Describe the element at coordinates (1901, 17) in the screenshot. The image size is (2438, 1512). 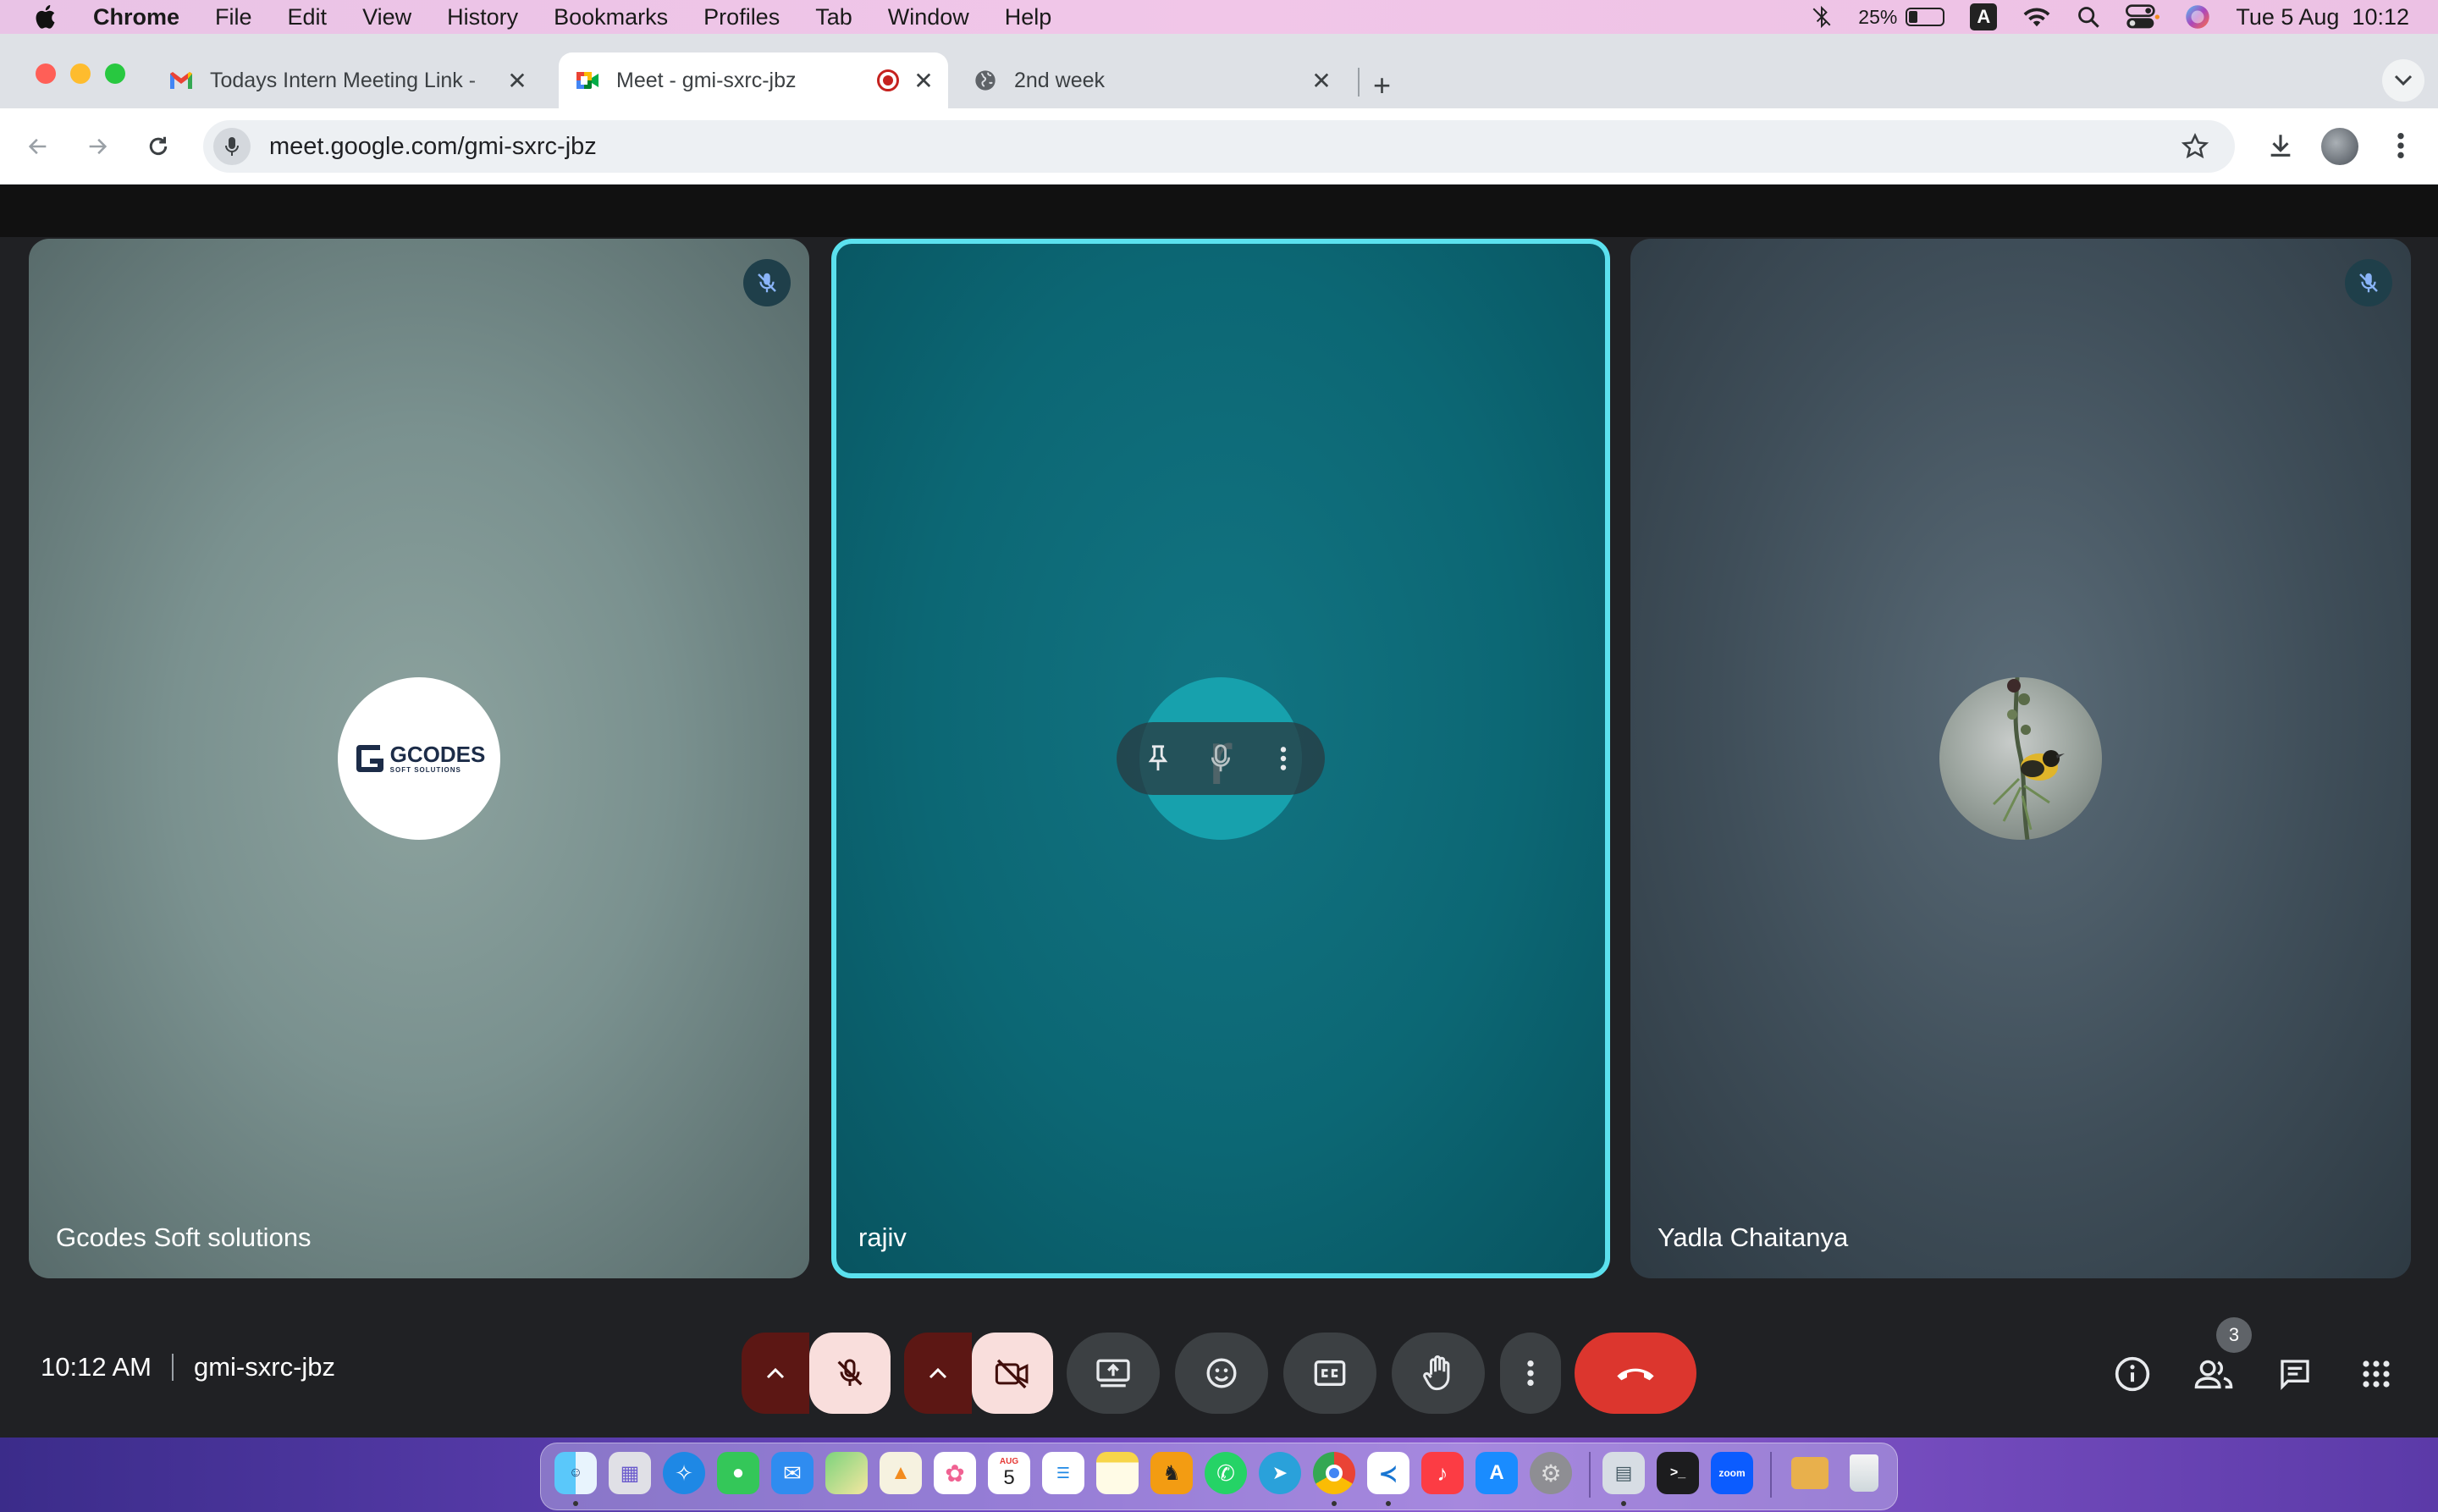
I see `battery-status: 25%` at that location.